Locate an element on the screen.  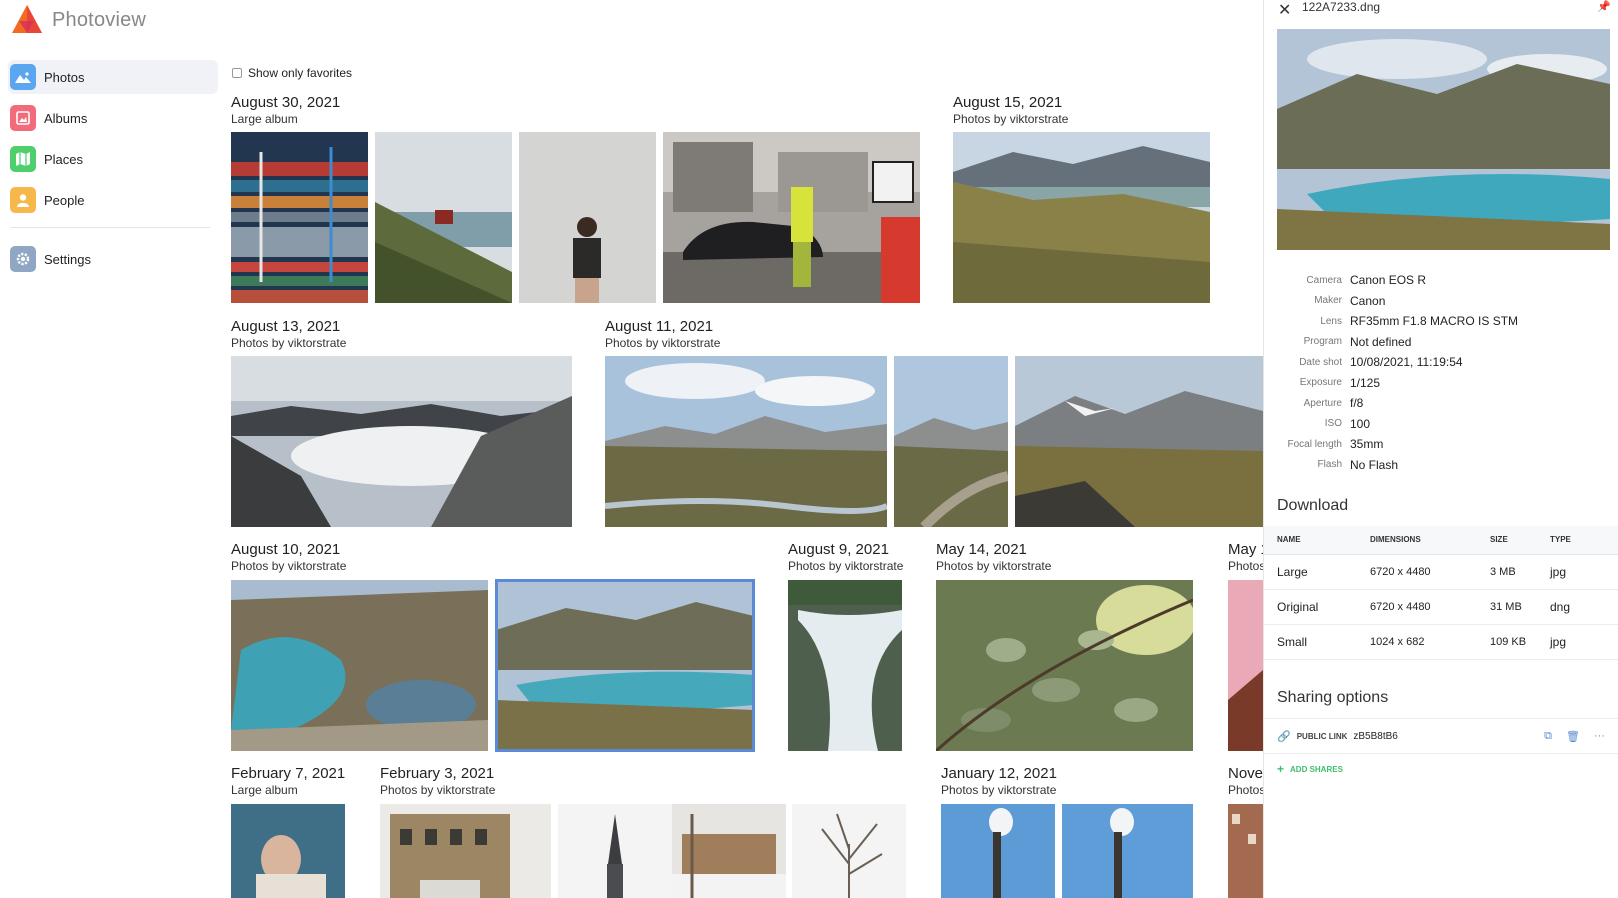
column-header-dimensions: DIMENSIONS is located at coordinates (1430, 540).